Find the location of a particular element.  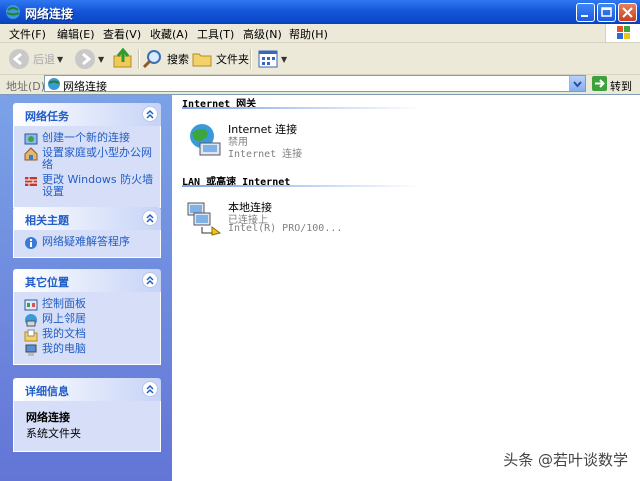

close-button is located at coordinates (627, 12).